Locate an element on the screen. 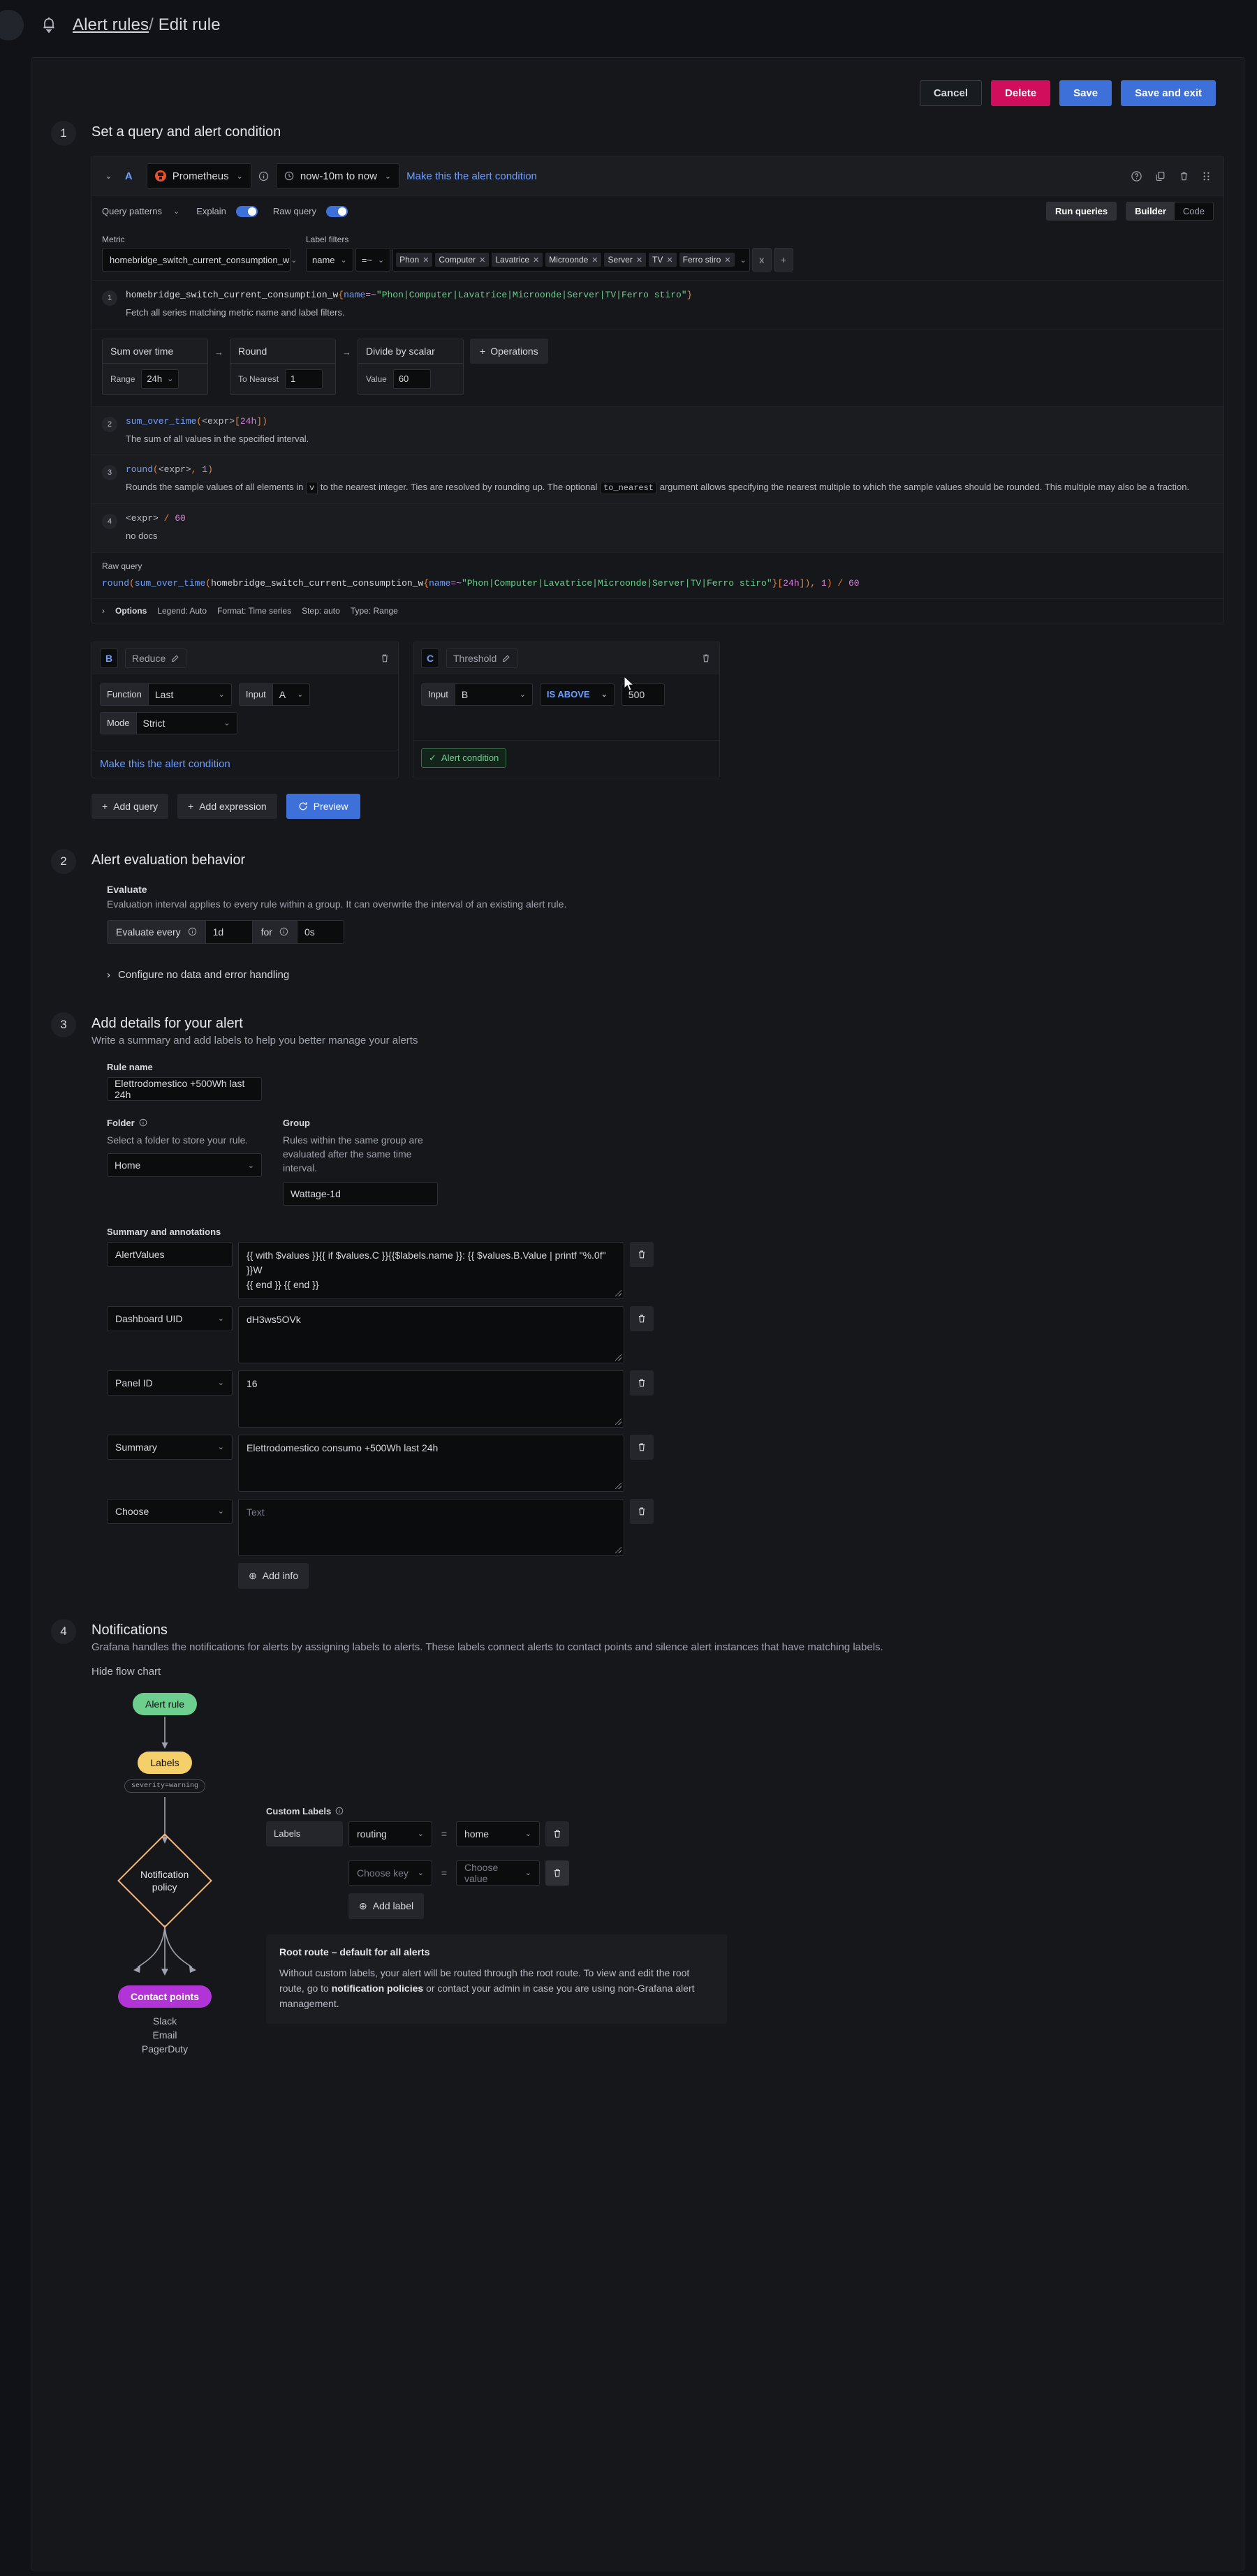 The image size is (1257, 2576). mode-select: Strict ⌄ is located at coordinates (186, 722).